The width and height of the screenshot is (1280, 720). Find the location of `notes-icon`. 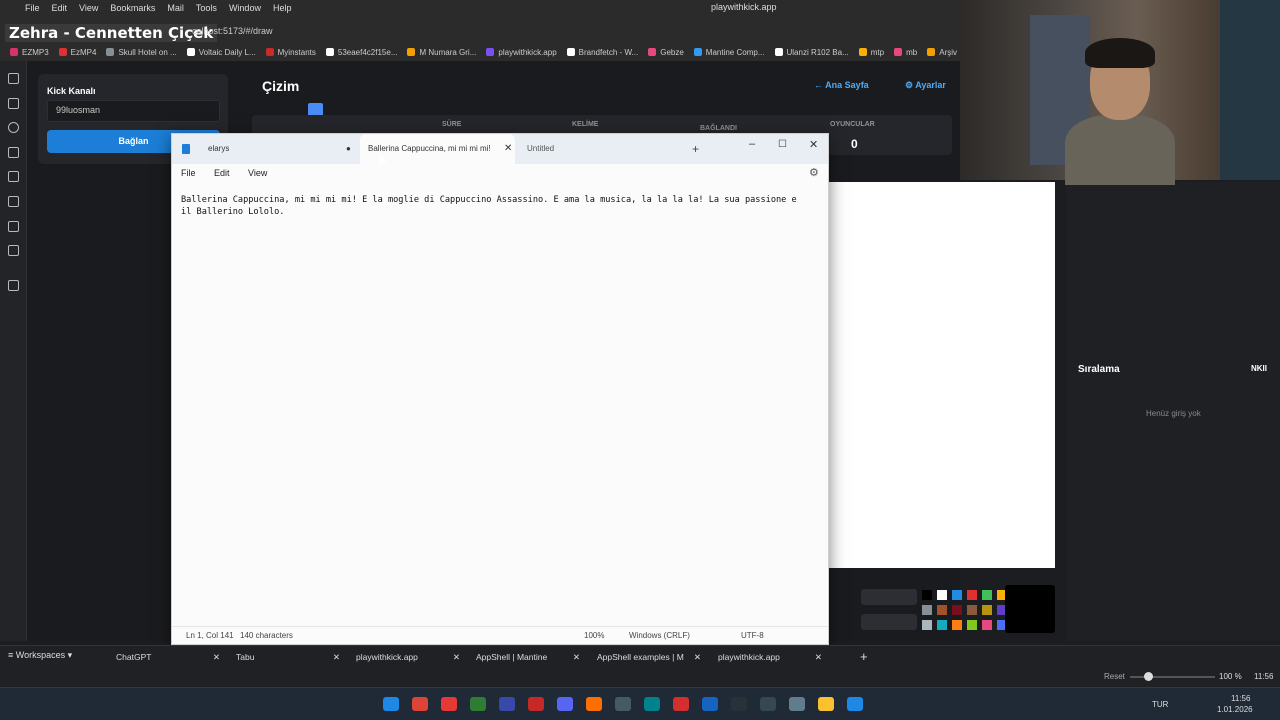

notes-icon is located at coordinates (13, 152).